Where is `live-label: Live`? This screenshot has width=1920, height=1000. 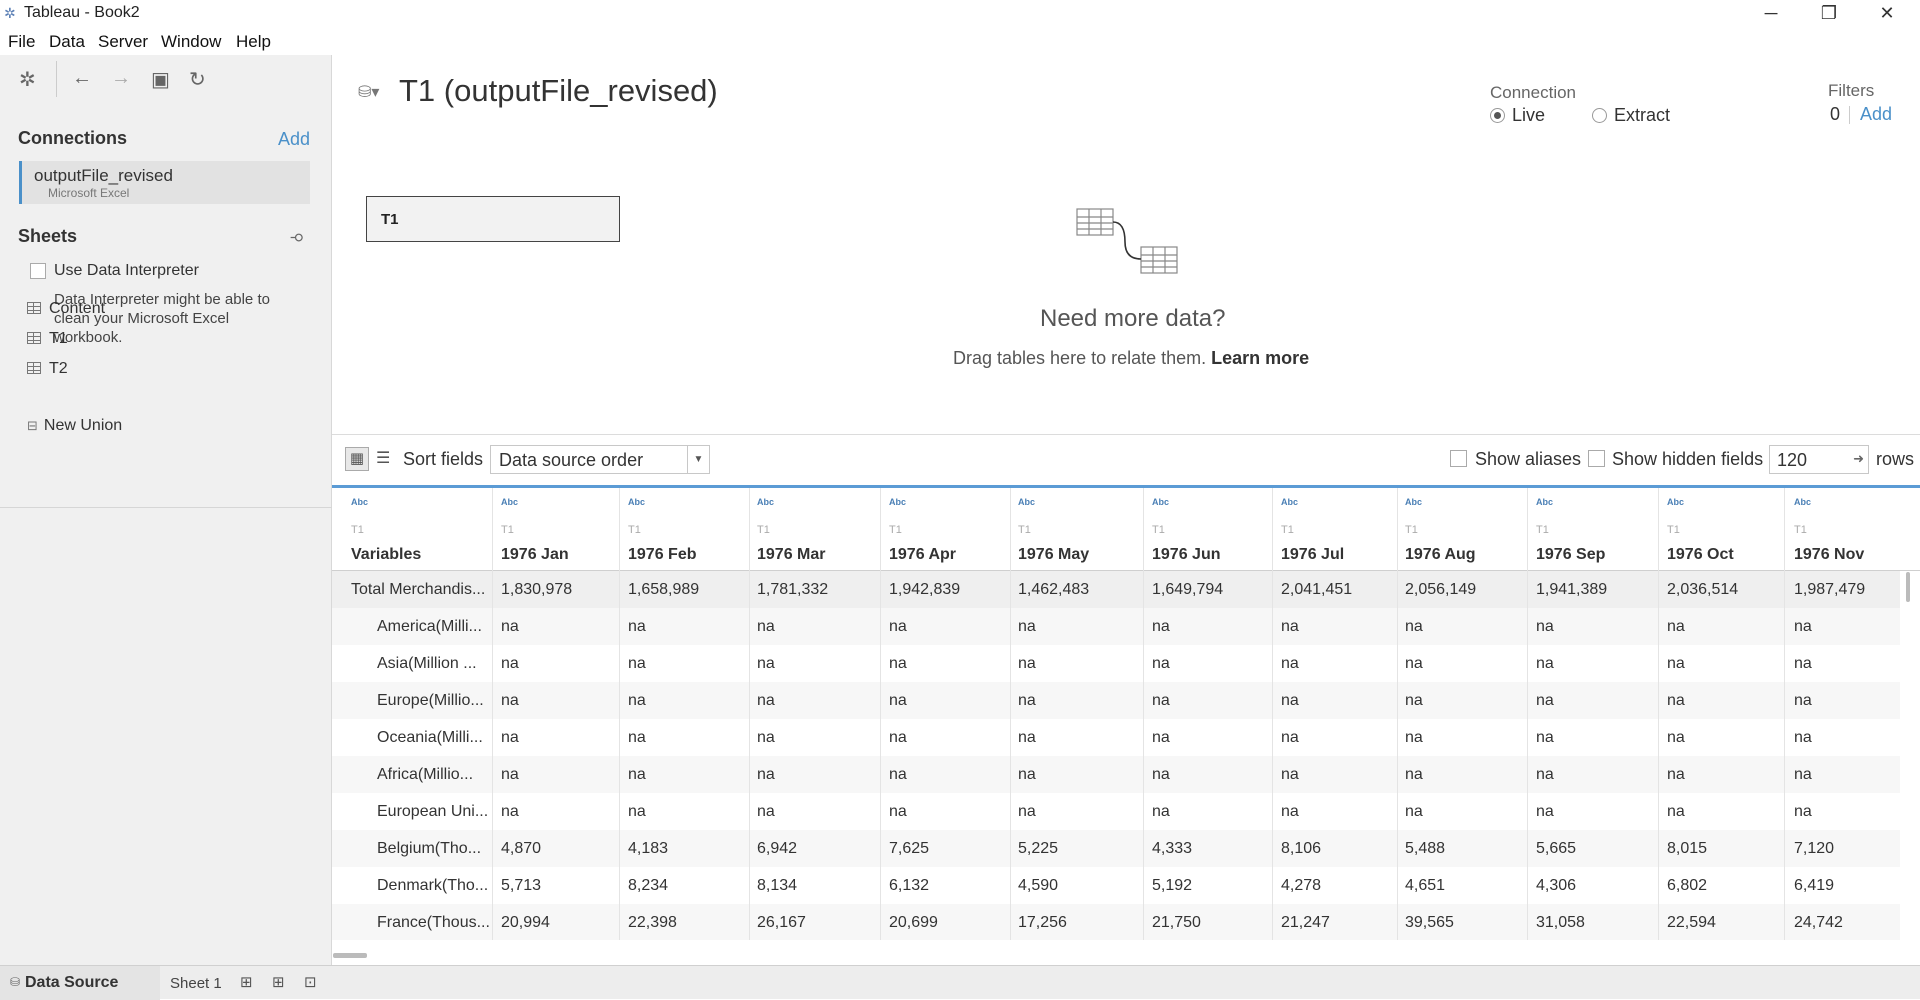
live-label: Live is located at coordinates (1529, 115).